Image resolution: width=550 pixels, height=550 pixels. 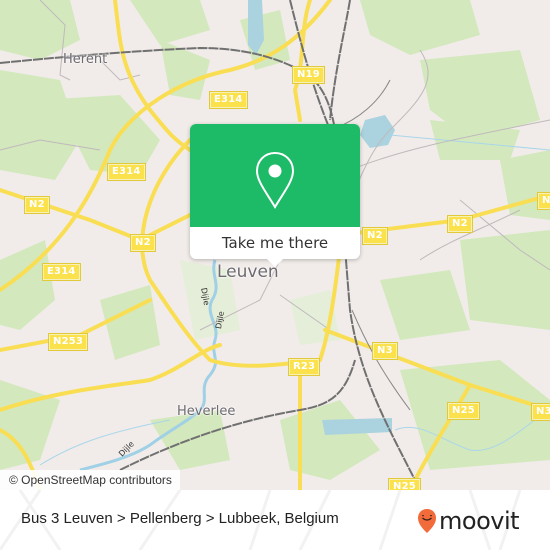 I want to click on destination-popup: Take me there, so click(x=275, y=195).